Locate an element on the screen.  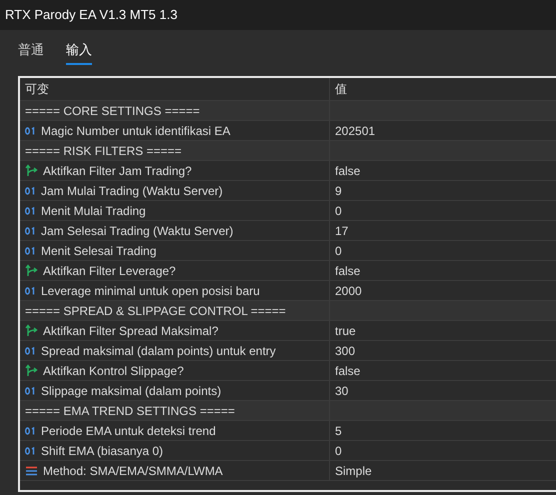
parameter-value: 300 is located at coordinates (345, 351).